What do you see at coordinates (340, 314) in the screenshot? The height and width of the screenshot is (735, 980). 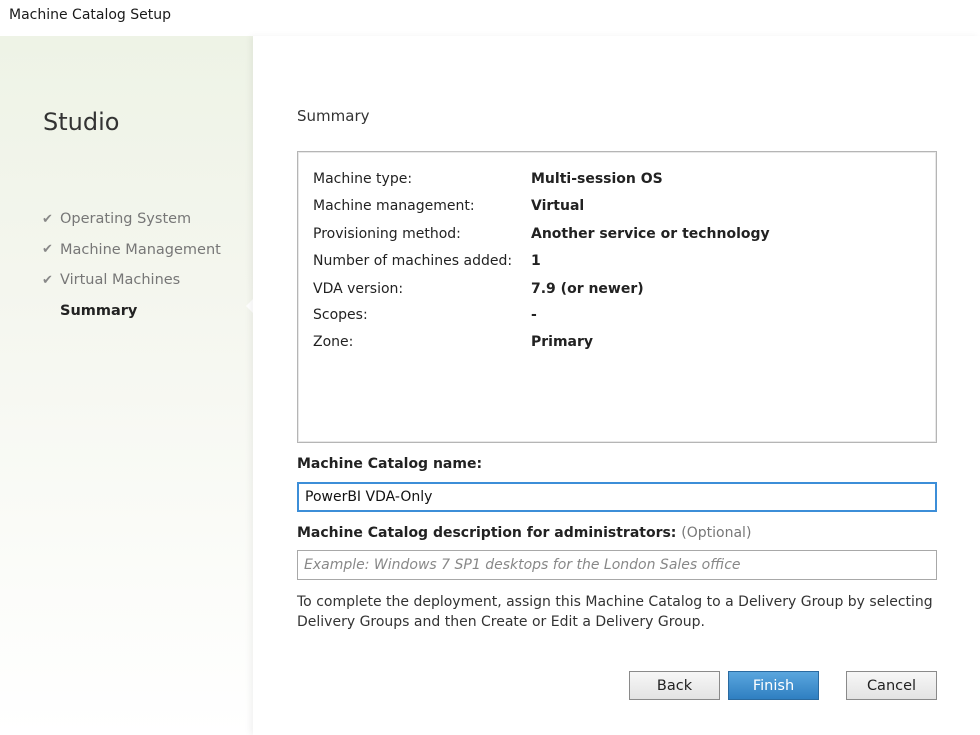 I see `summary-key: Scopes:` at bounding box center [340, 314].